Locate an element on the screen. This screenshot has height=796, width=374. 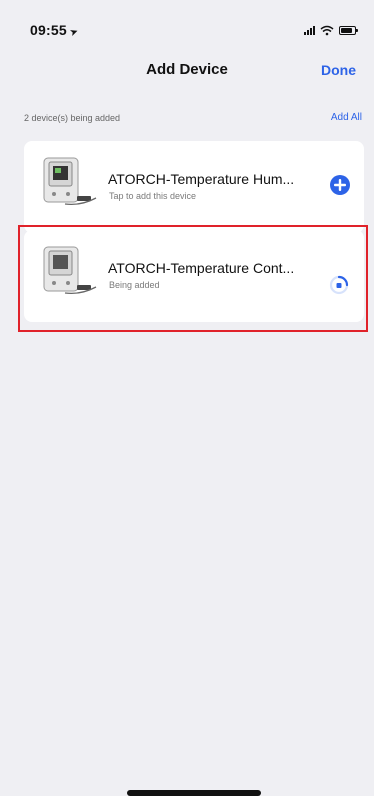
device-thumbnail-icon is located at coordinates (70, 181).